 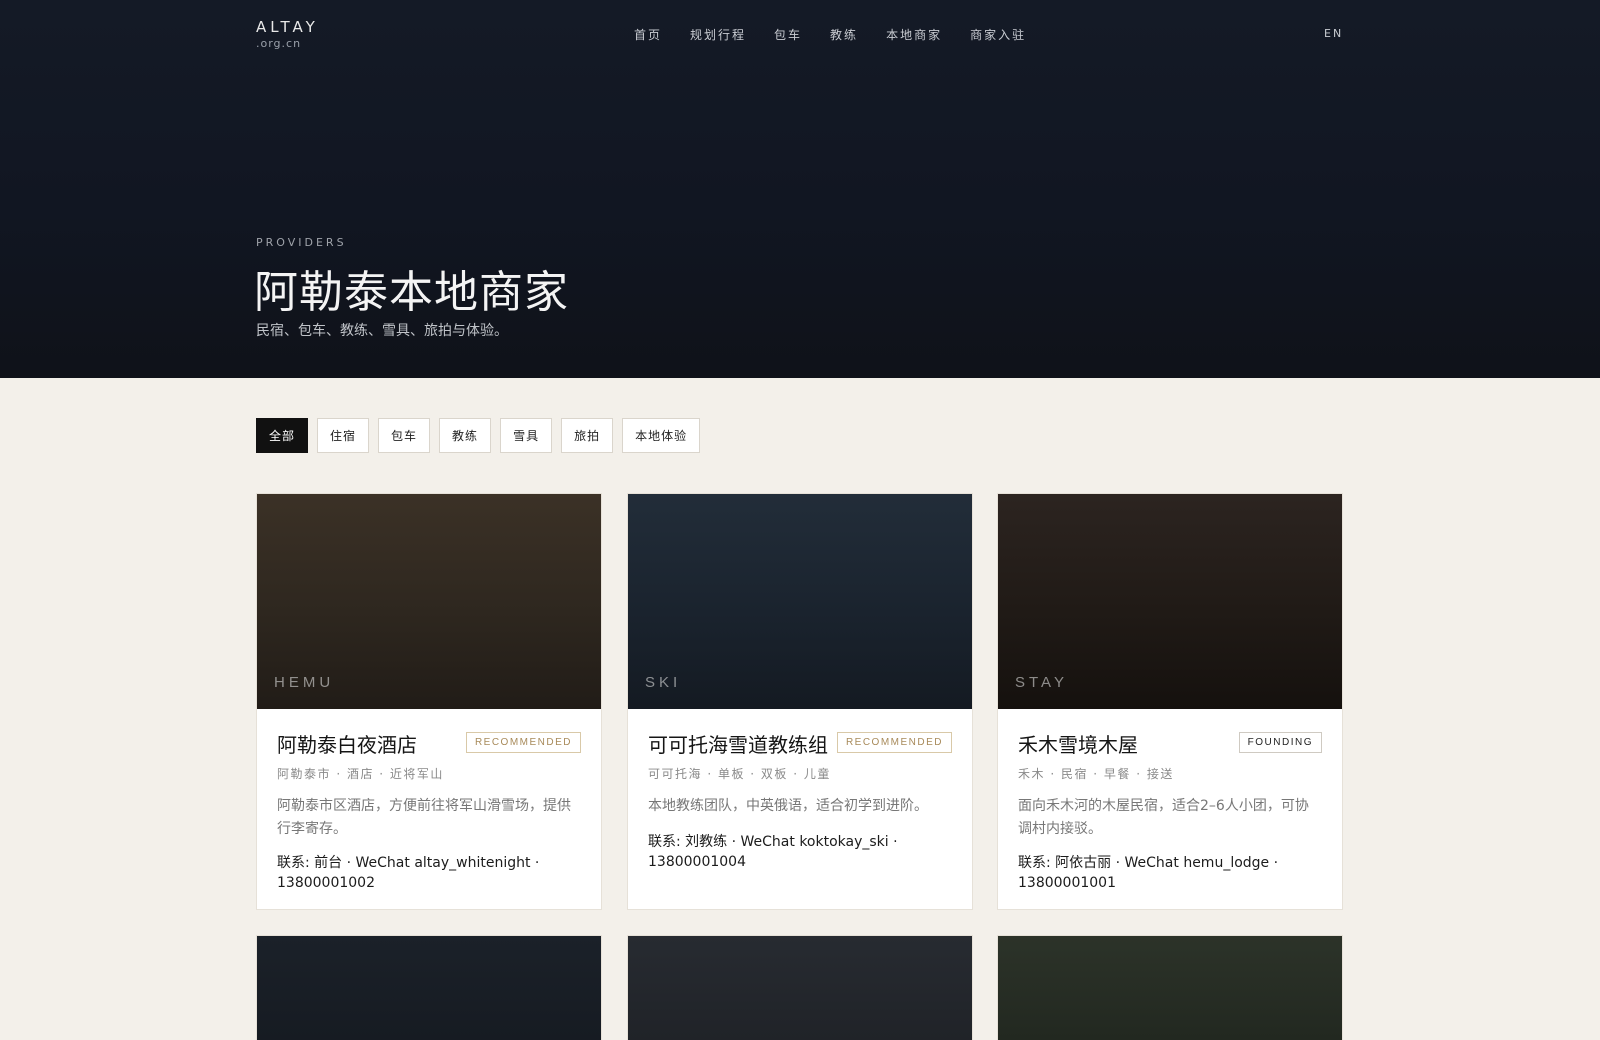 What do you see at coordinates (800, 601) in the screenshot?
I see `card-image: SKI` at bounding box center [800, 601].